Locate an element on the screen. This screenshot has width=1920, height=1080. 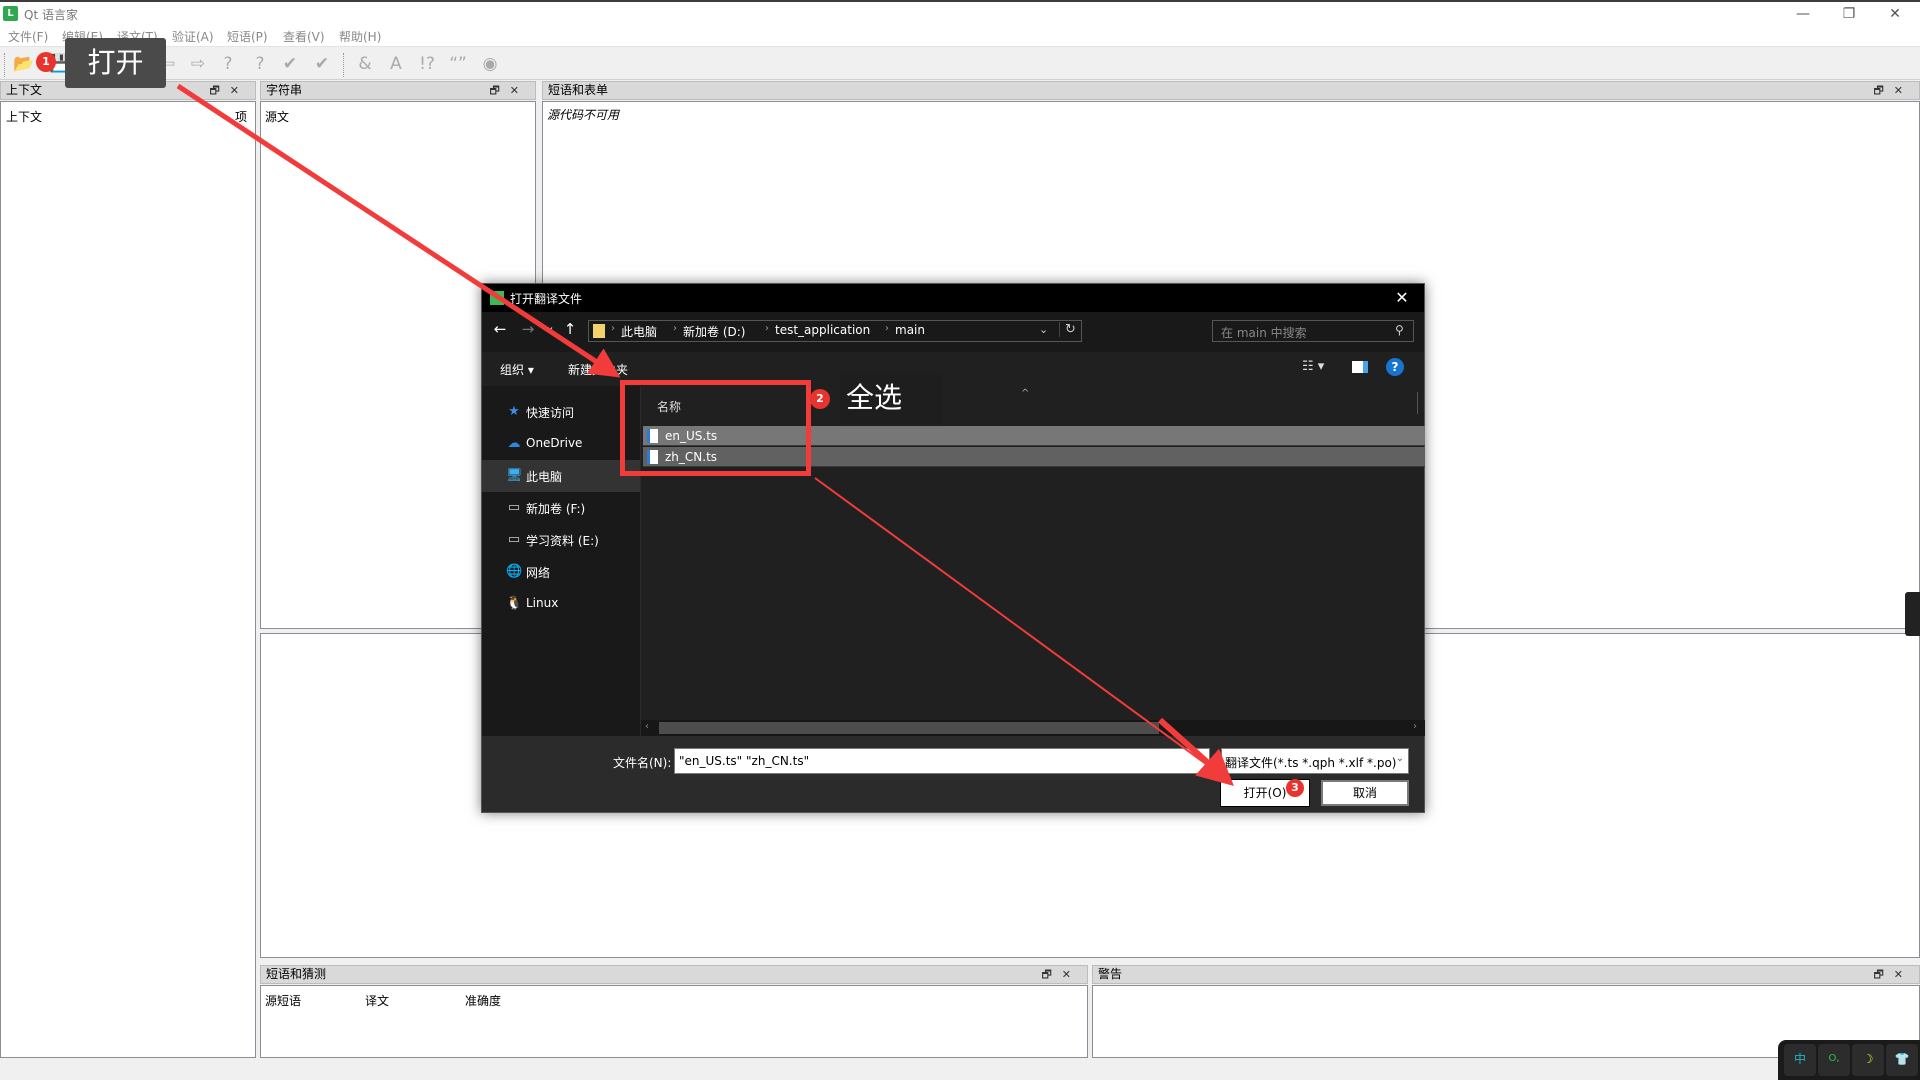
column-divider is located at coordinates (1417, 403).